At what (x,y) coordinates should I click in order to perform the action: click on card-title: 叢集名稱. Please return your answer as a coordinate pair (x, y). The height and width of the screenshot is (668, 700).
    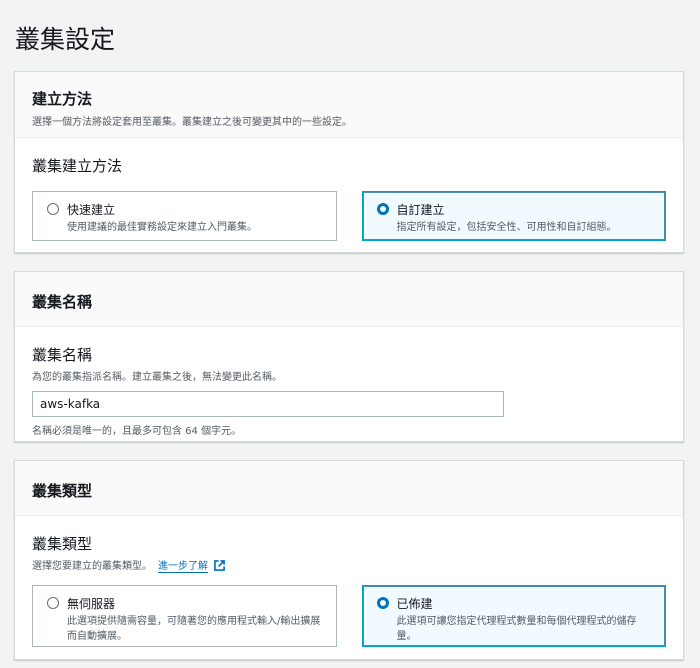
    Looking at the image, I should click on (62, 302).